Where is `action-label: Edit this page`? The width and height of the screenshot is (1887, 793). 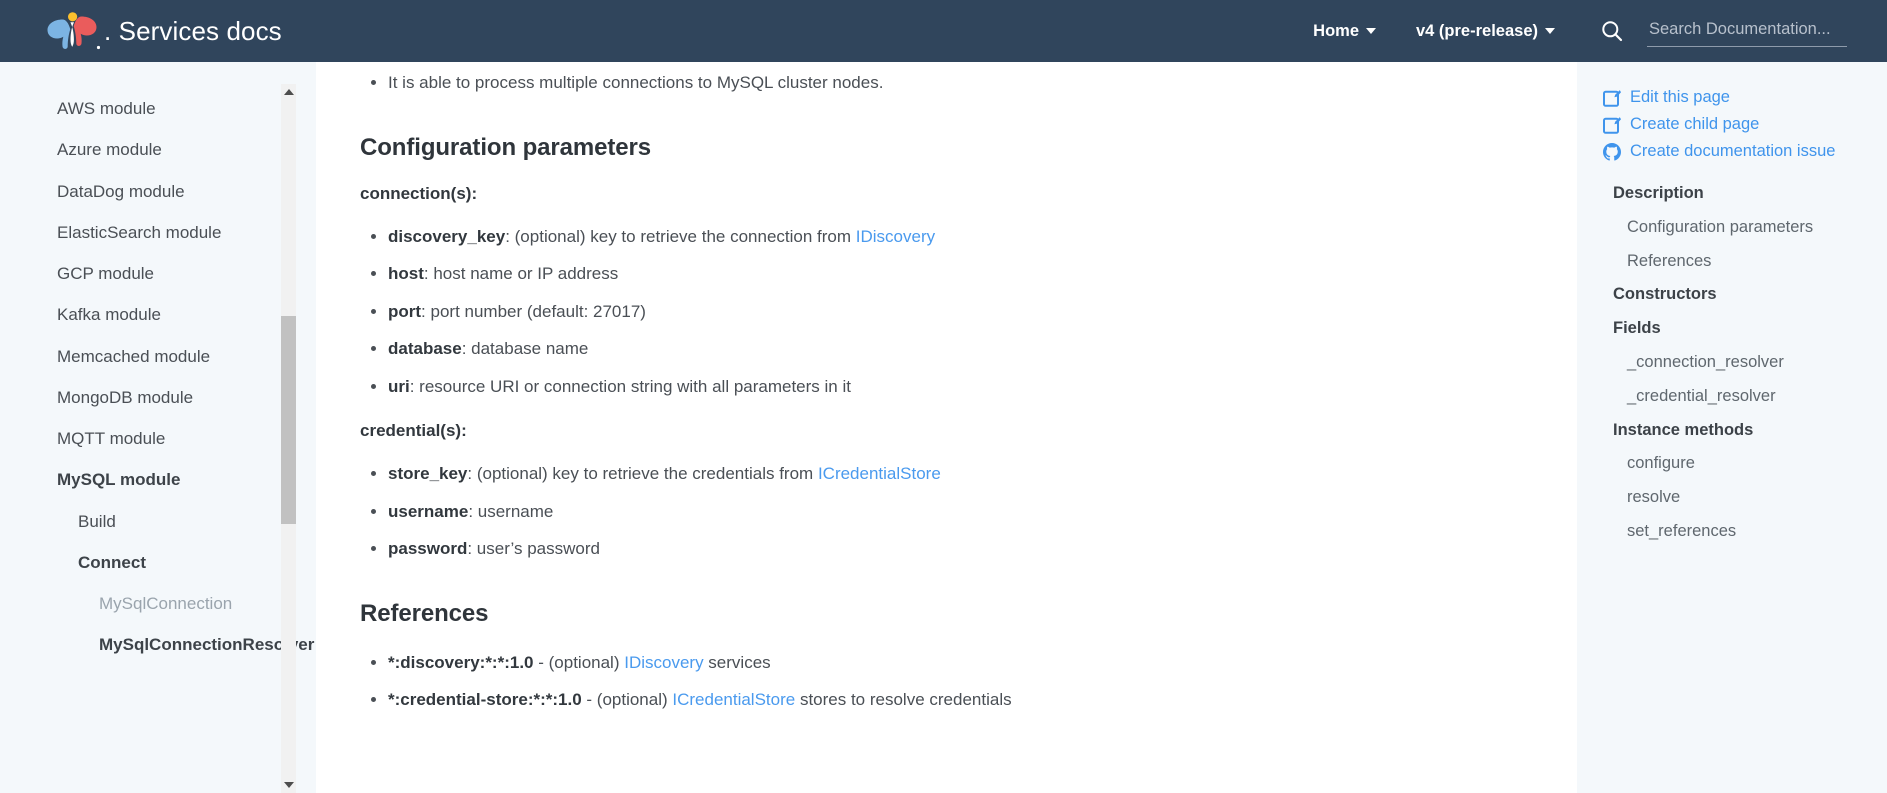 action-label: Edit this page is located at coordinates (1680, 97).